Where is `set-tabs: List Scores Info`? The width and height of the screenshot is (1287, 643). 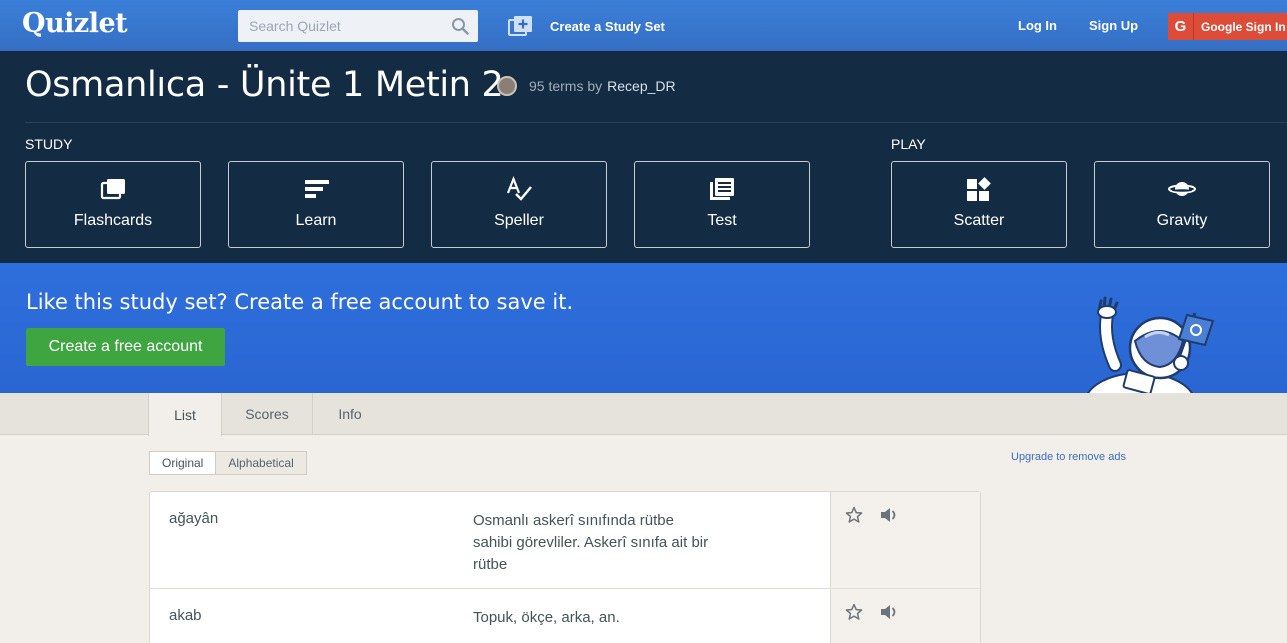
set-tabs: List Scores Info is located at coordinates (643, 414).